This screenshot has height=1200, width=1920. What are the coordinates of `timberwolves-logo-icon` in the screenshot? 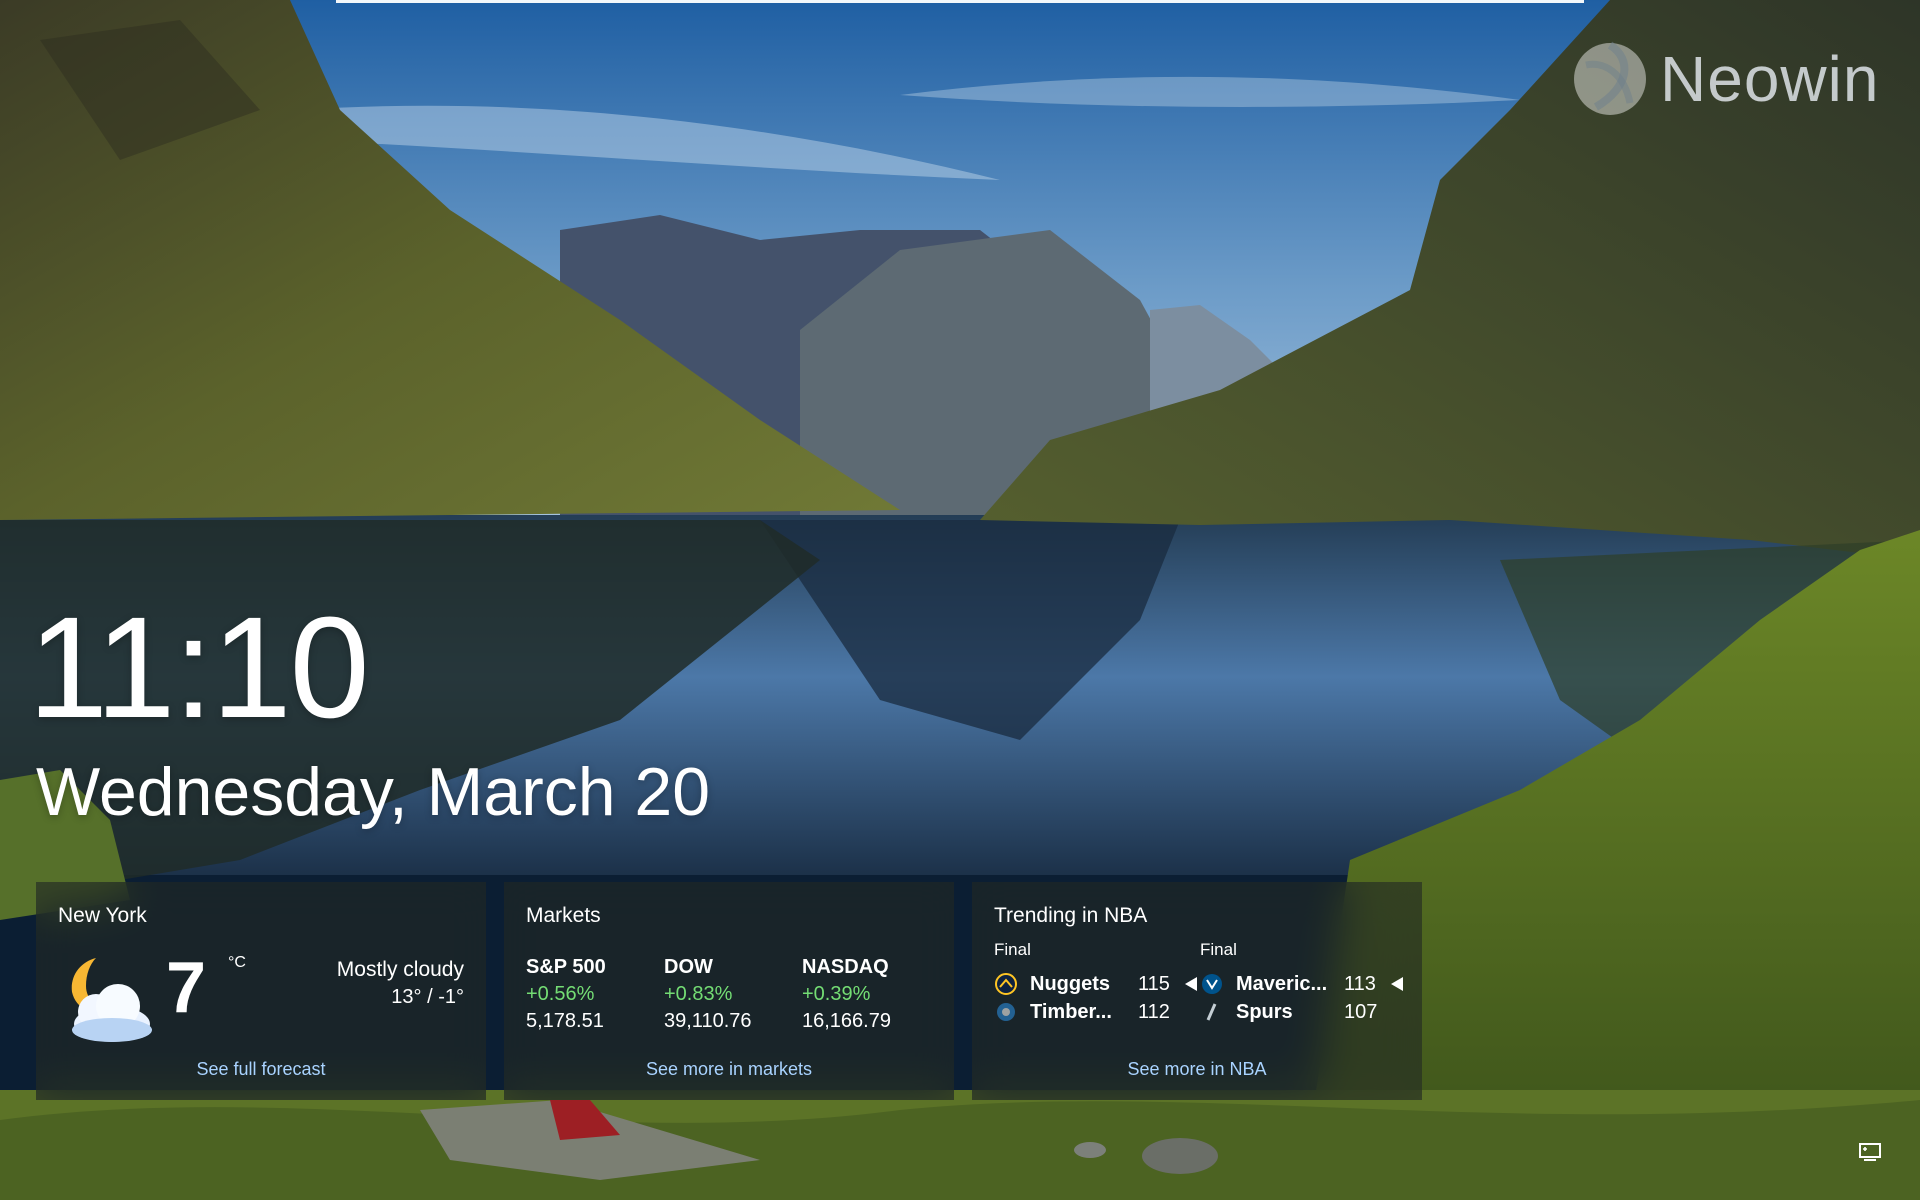 It's located at (1006, 1012).